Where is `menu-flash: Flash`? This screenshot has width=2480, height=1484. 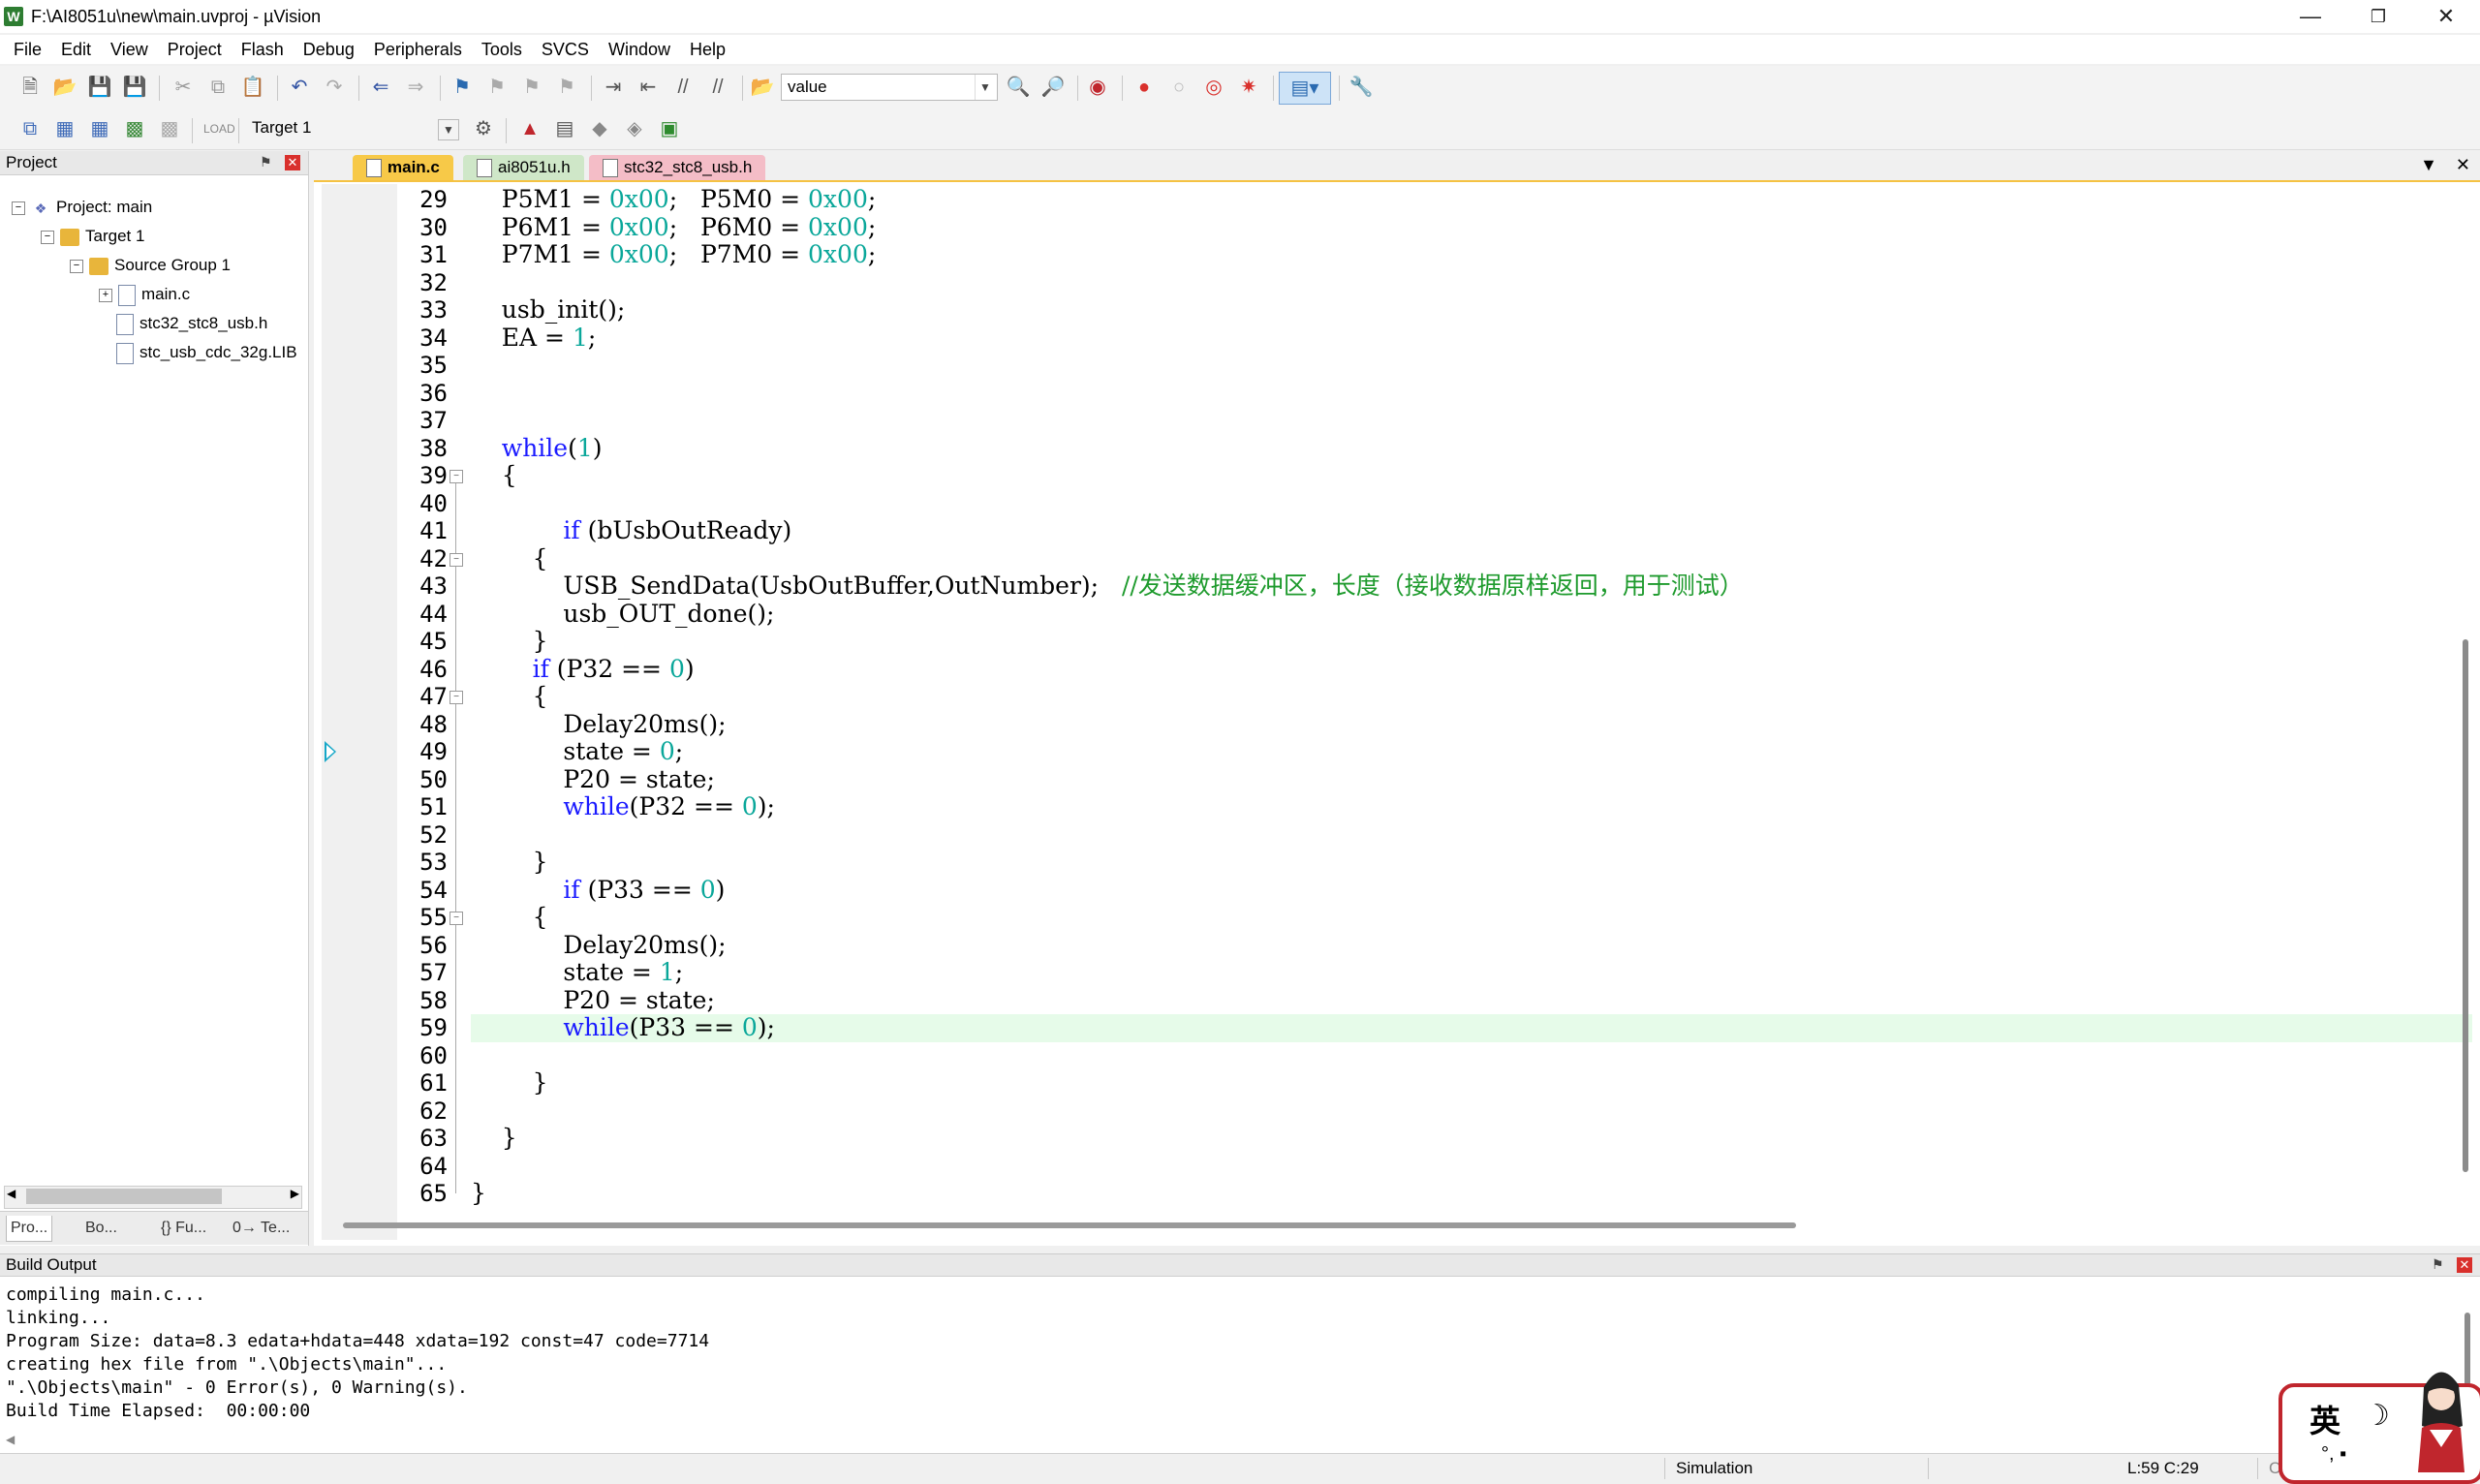 menu-flash: Flash is located at coordinates (263, 49).